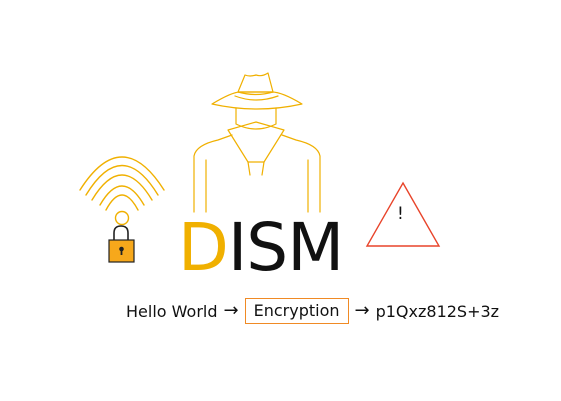 This screenshot has width=561, height=401. Describe the element at coordinates (203, 247) in the screenshot. I see `title-first-letter: D` at that location.